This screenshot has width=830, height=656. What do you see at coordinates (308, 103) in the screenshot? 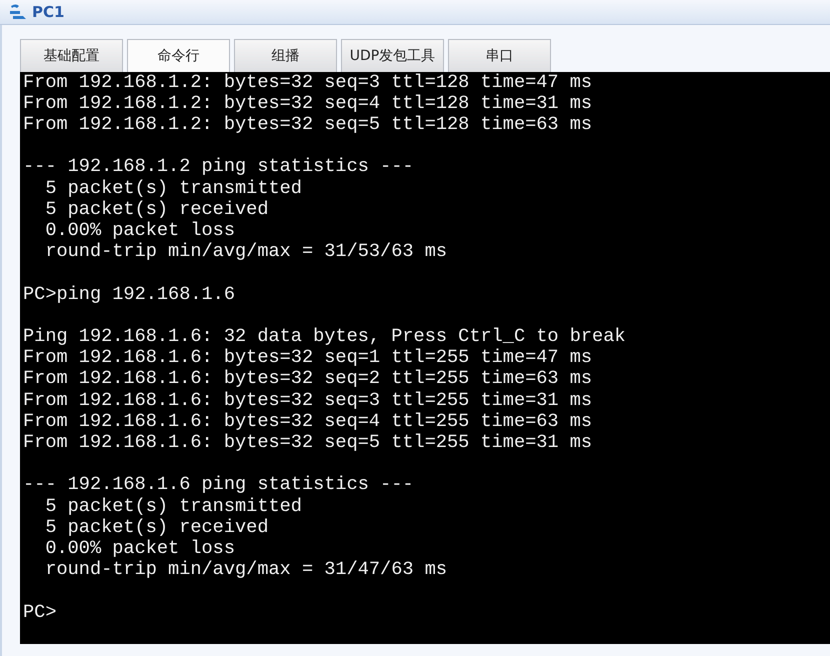
I see `terminal-line: From 192.168.1.2: bytes=32 seq=4 ttl=128 time=31 ms` at bounding box center [308, 103].